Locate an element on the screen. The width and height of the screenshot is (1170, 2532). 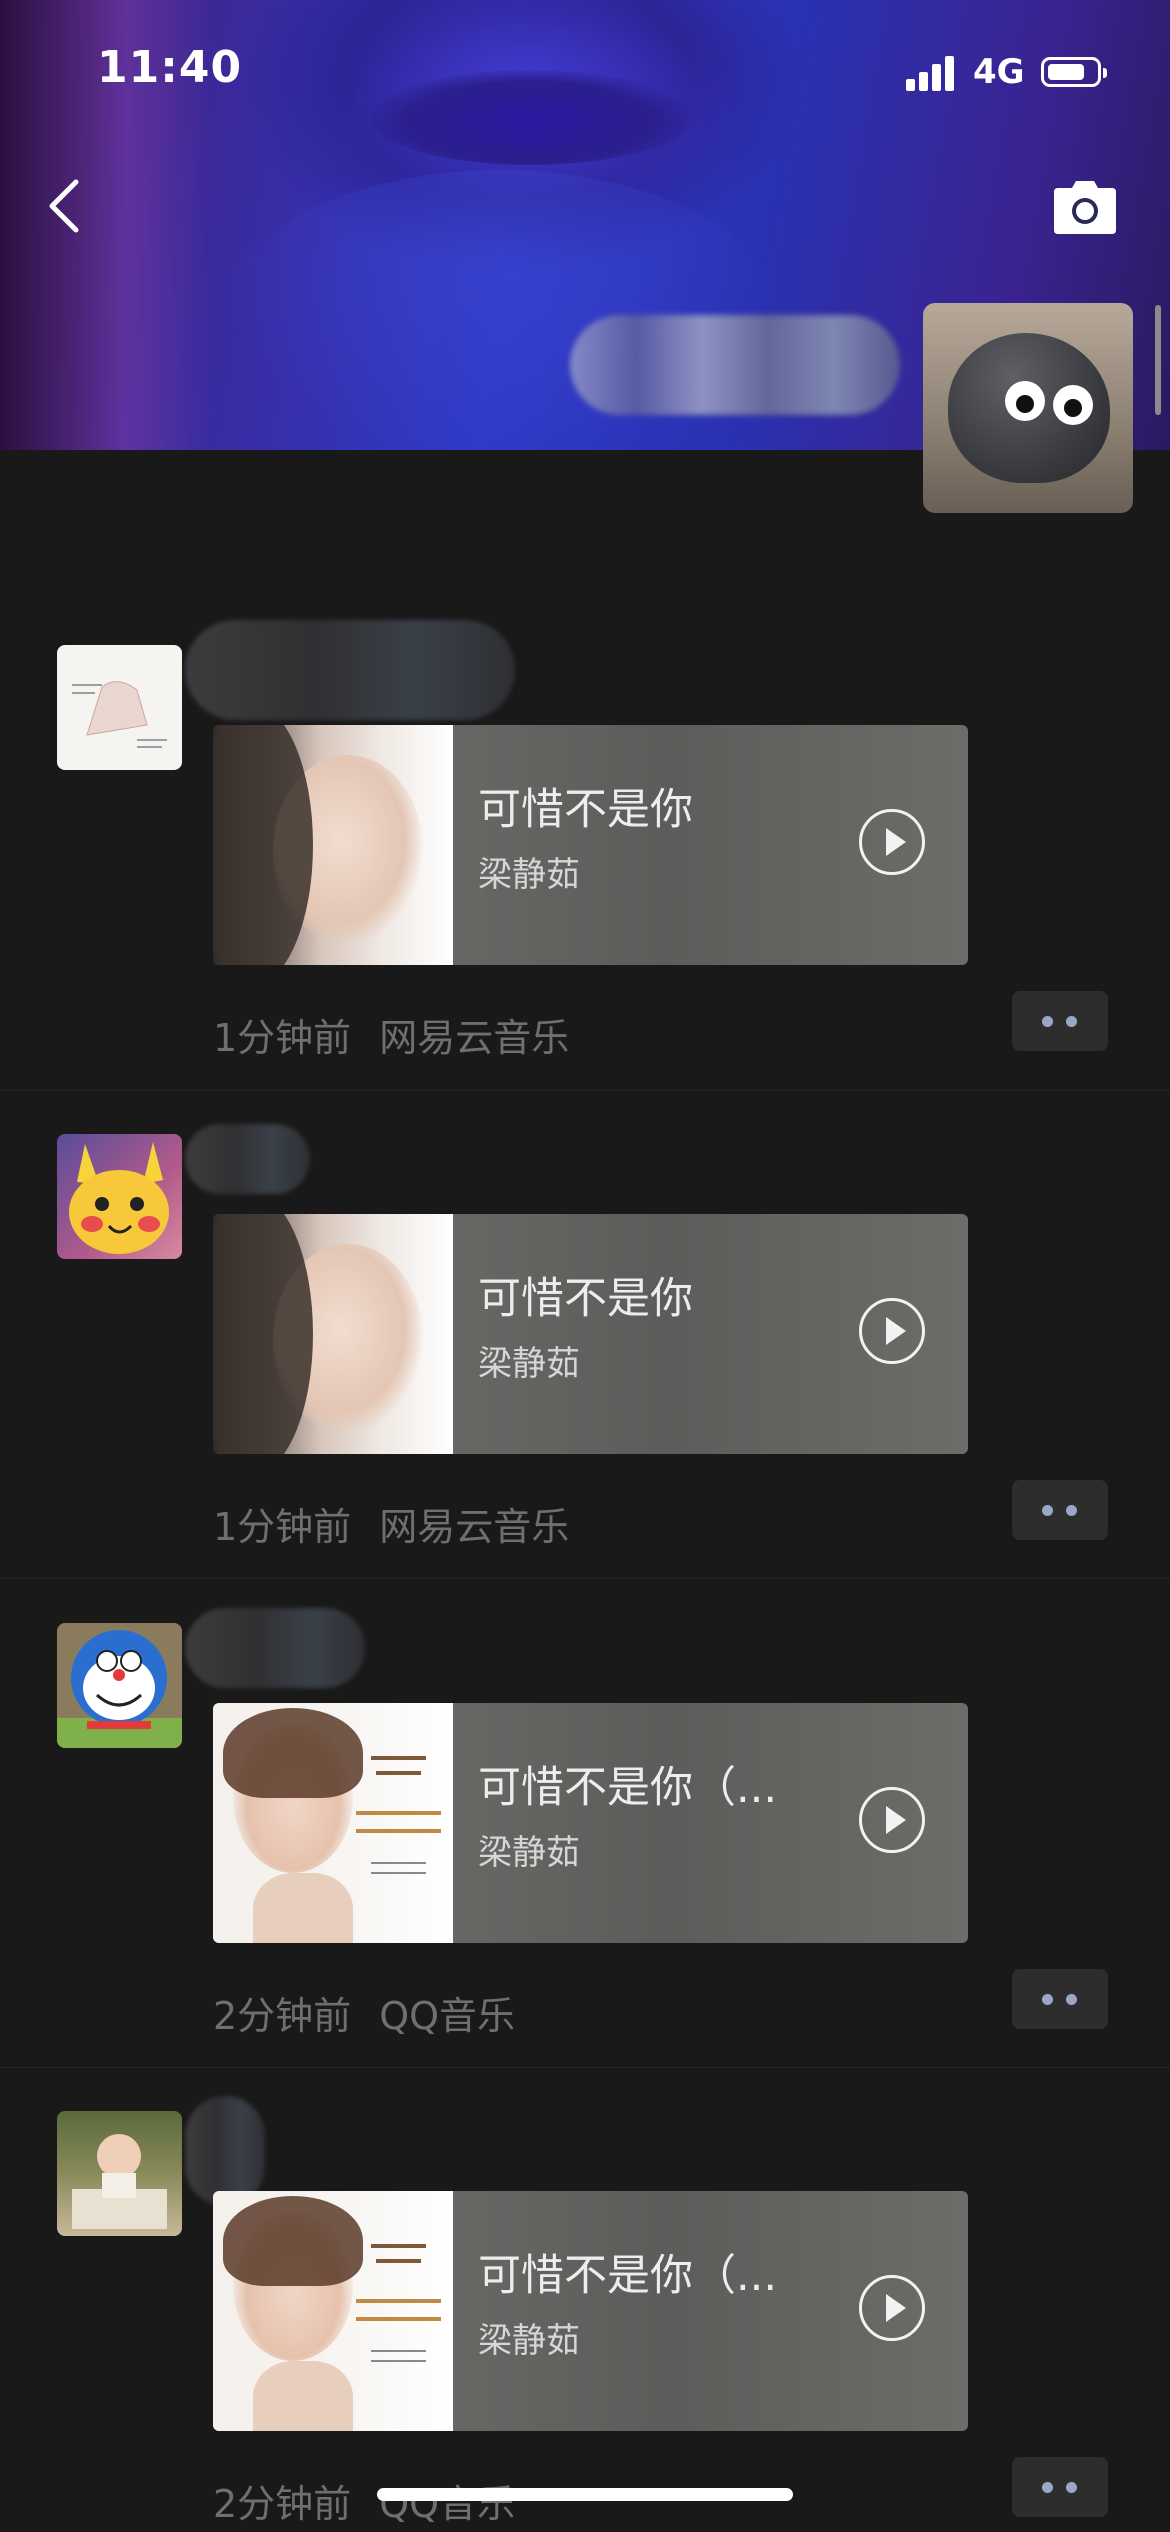
network-type: 4G is located at coordinates (999, 72).